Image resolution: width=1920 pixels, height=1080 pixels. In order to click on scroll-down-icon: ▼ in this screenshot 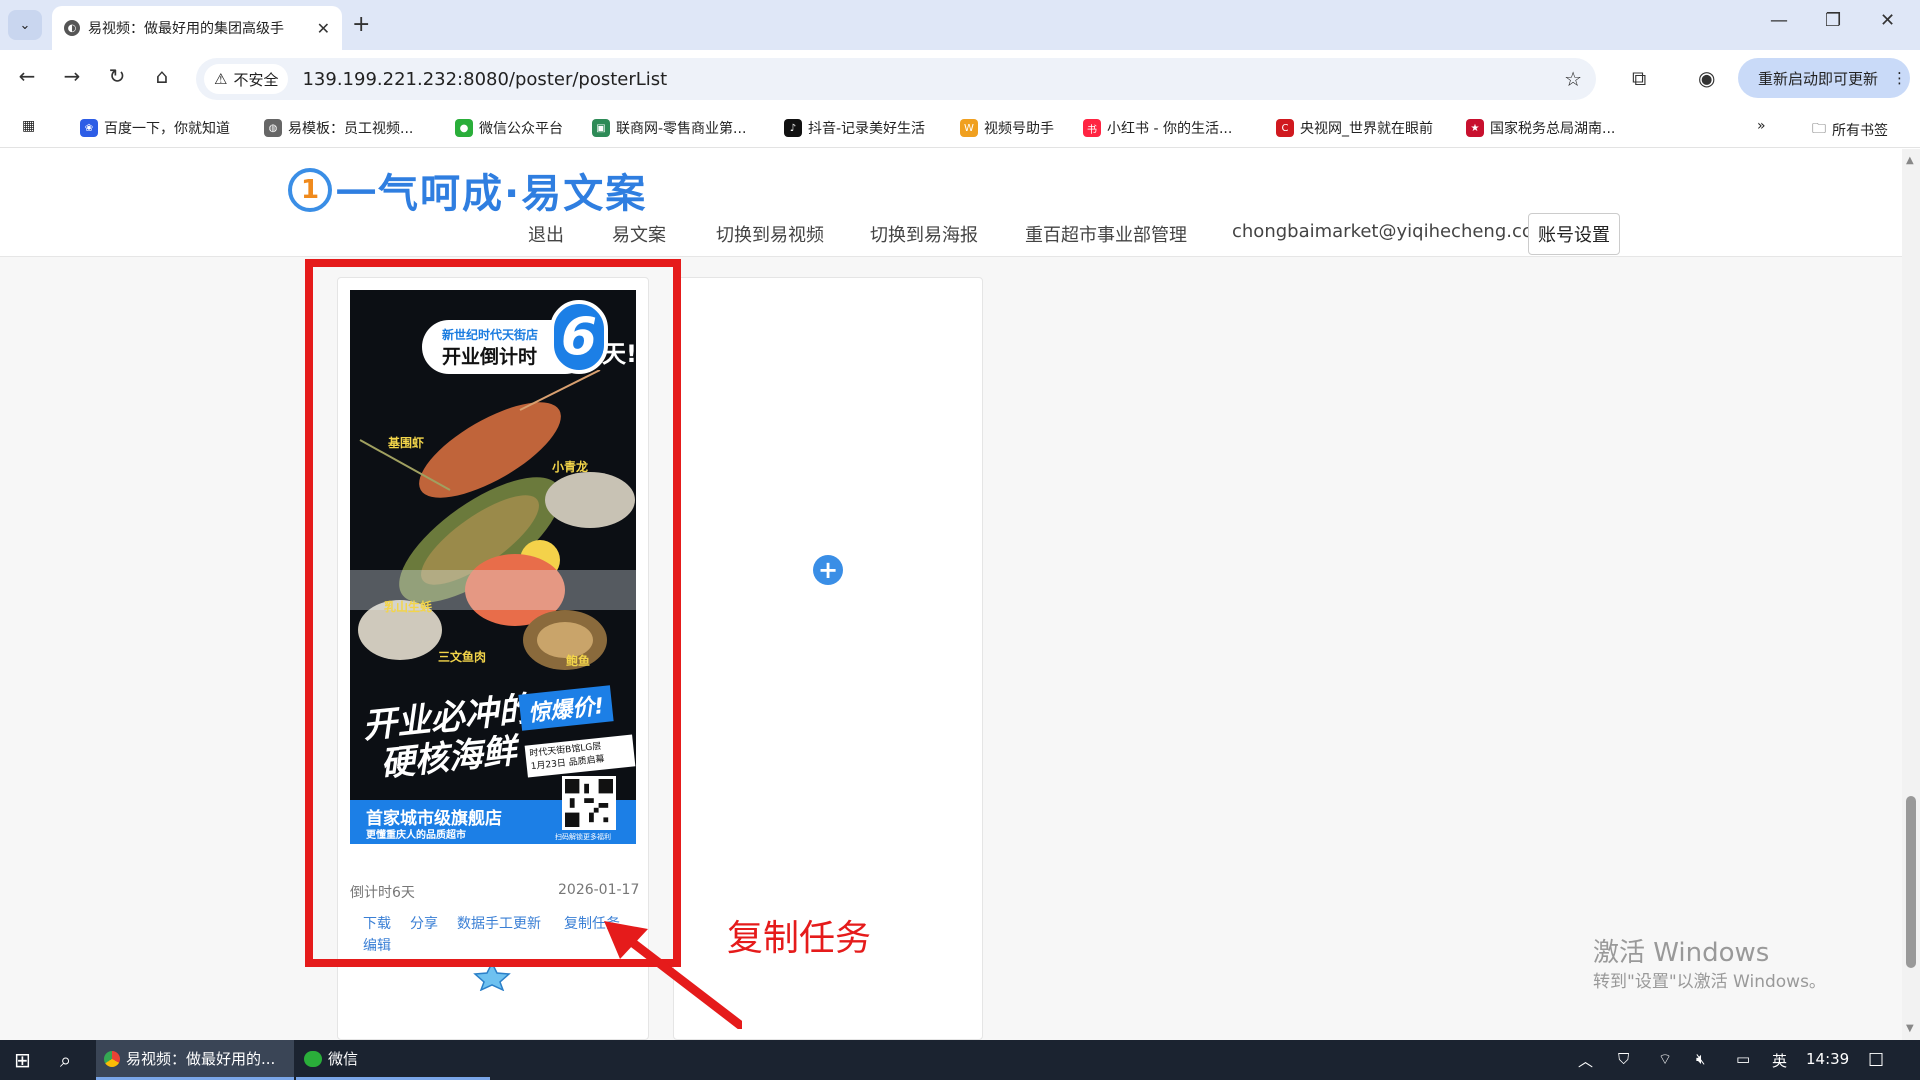, I will do `click(1910, 1028)`.